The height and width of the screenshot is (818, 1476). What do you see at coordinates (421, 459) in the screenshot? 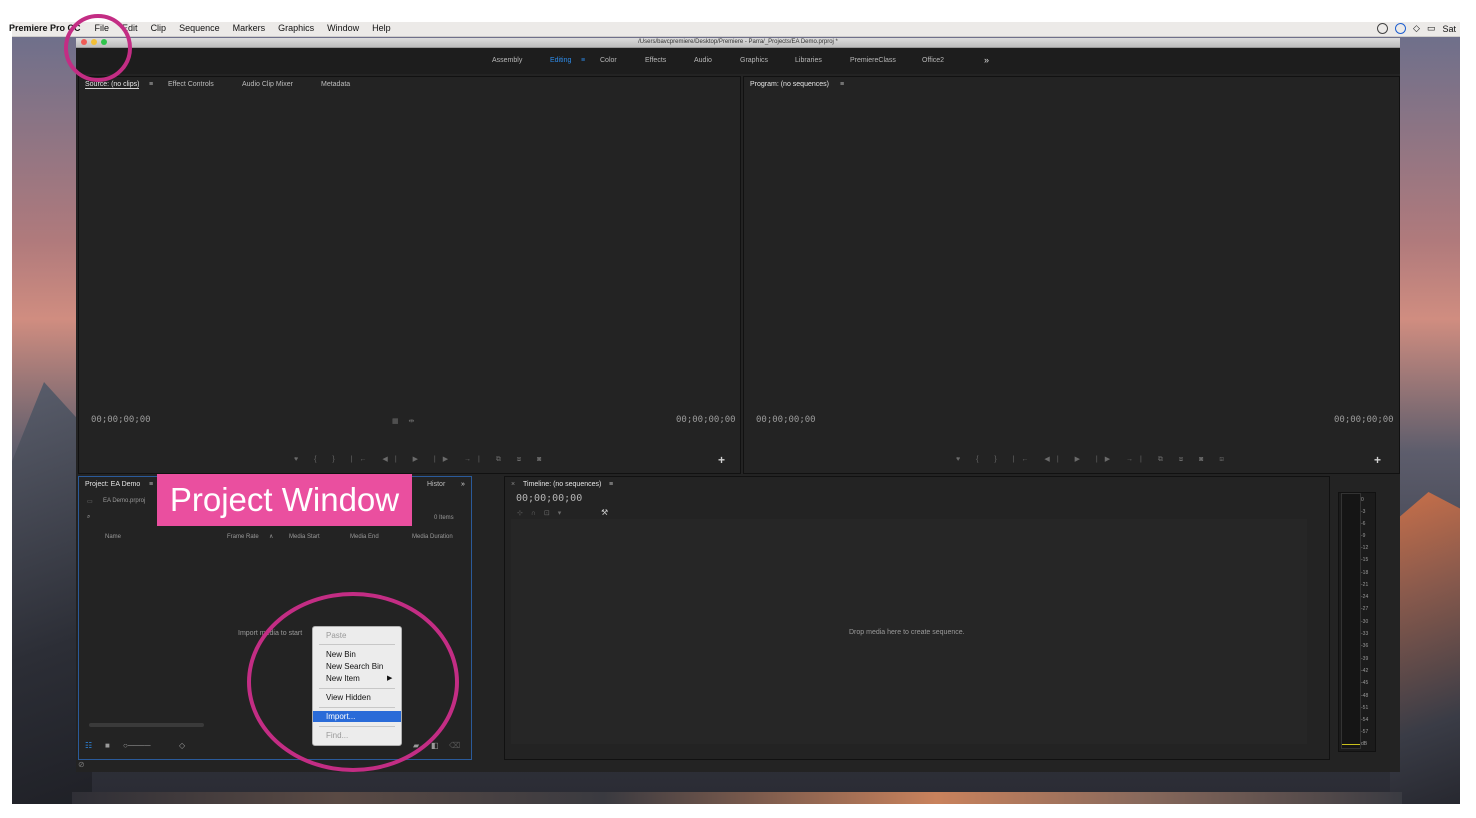
I see `source-transport-controls: ♥ { } |← ◀| ▶ |▶ →| ⧉ ⧈ ◙` at bounding box center [421, 459].